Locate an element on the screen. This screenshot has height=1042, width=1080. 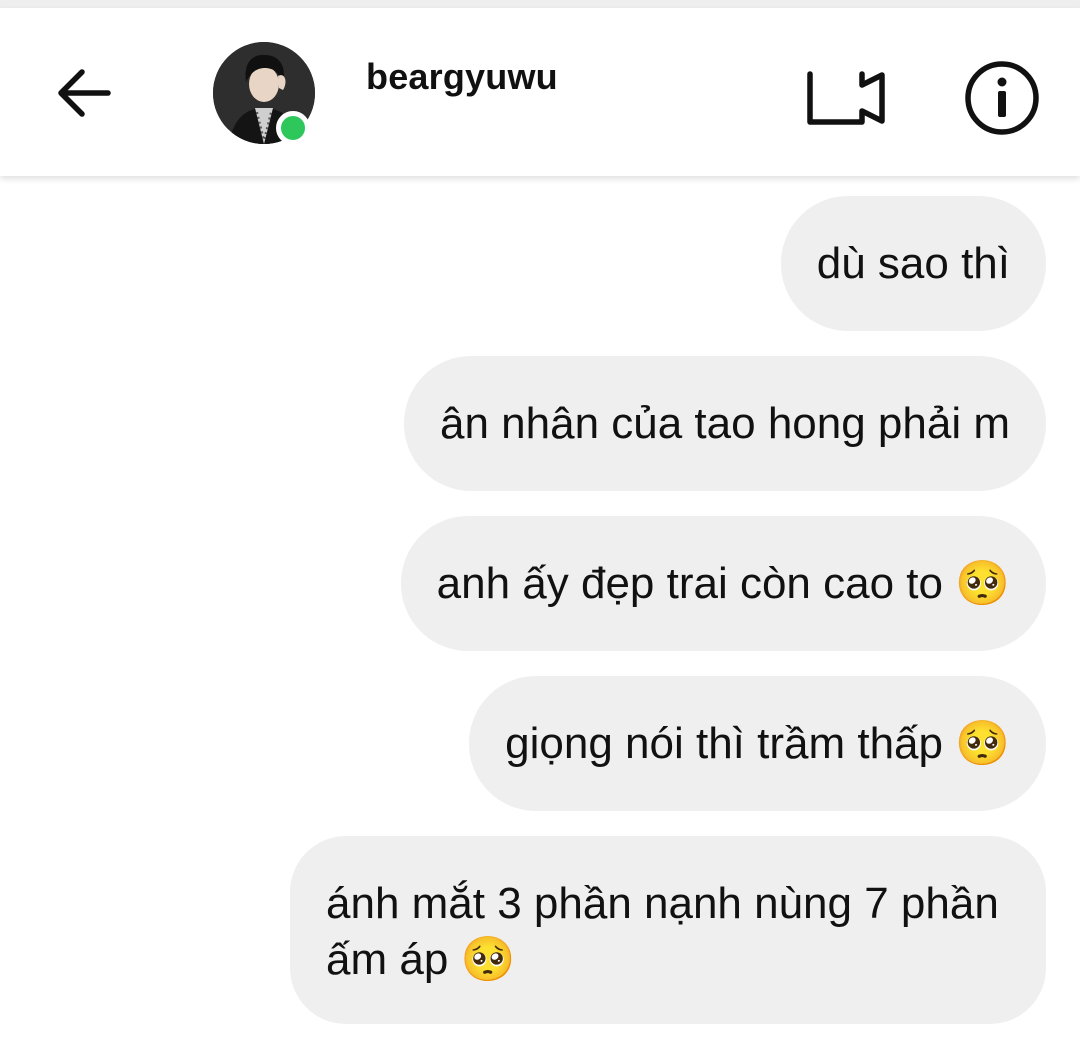
message-text: ân nhân của tao hong phải m is located at coordinates (724, 423).